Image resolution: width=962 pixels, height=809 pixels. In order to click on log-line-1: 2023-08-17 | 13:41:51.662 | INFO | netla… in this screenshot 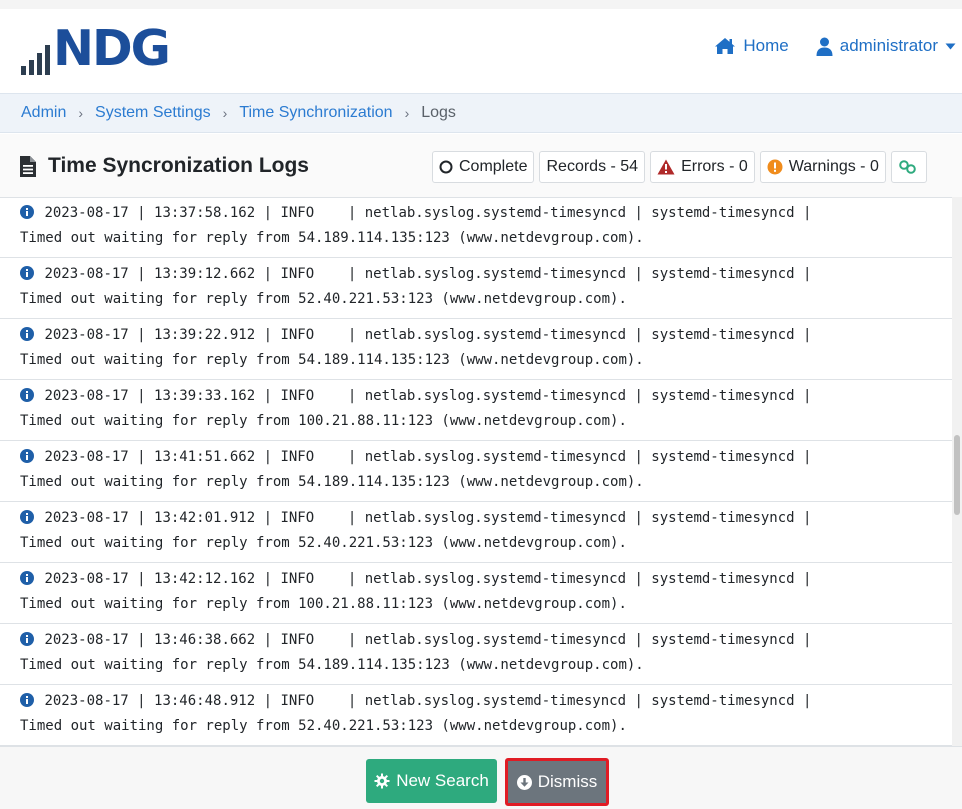, I will do `click(428, 457)`.